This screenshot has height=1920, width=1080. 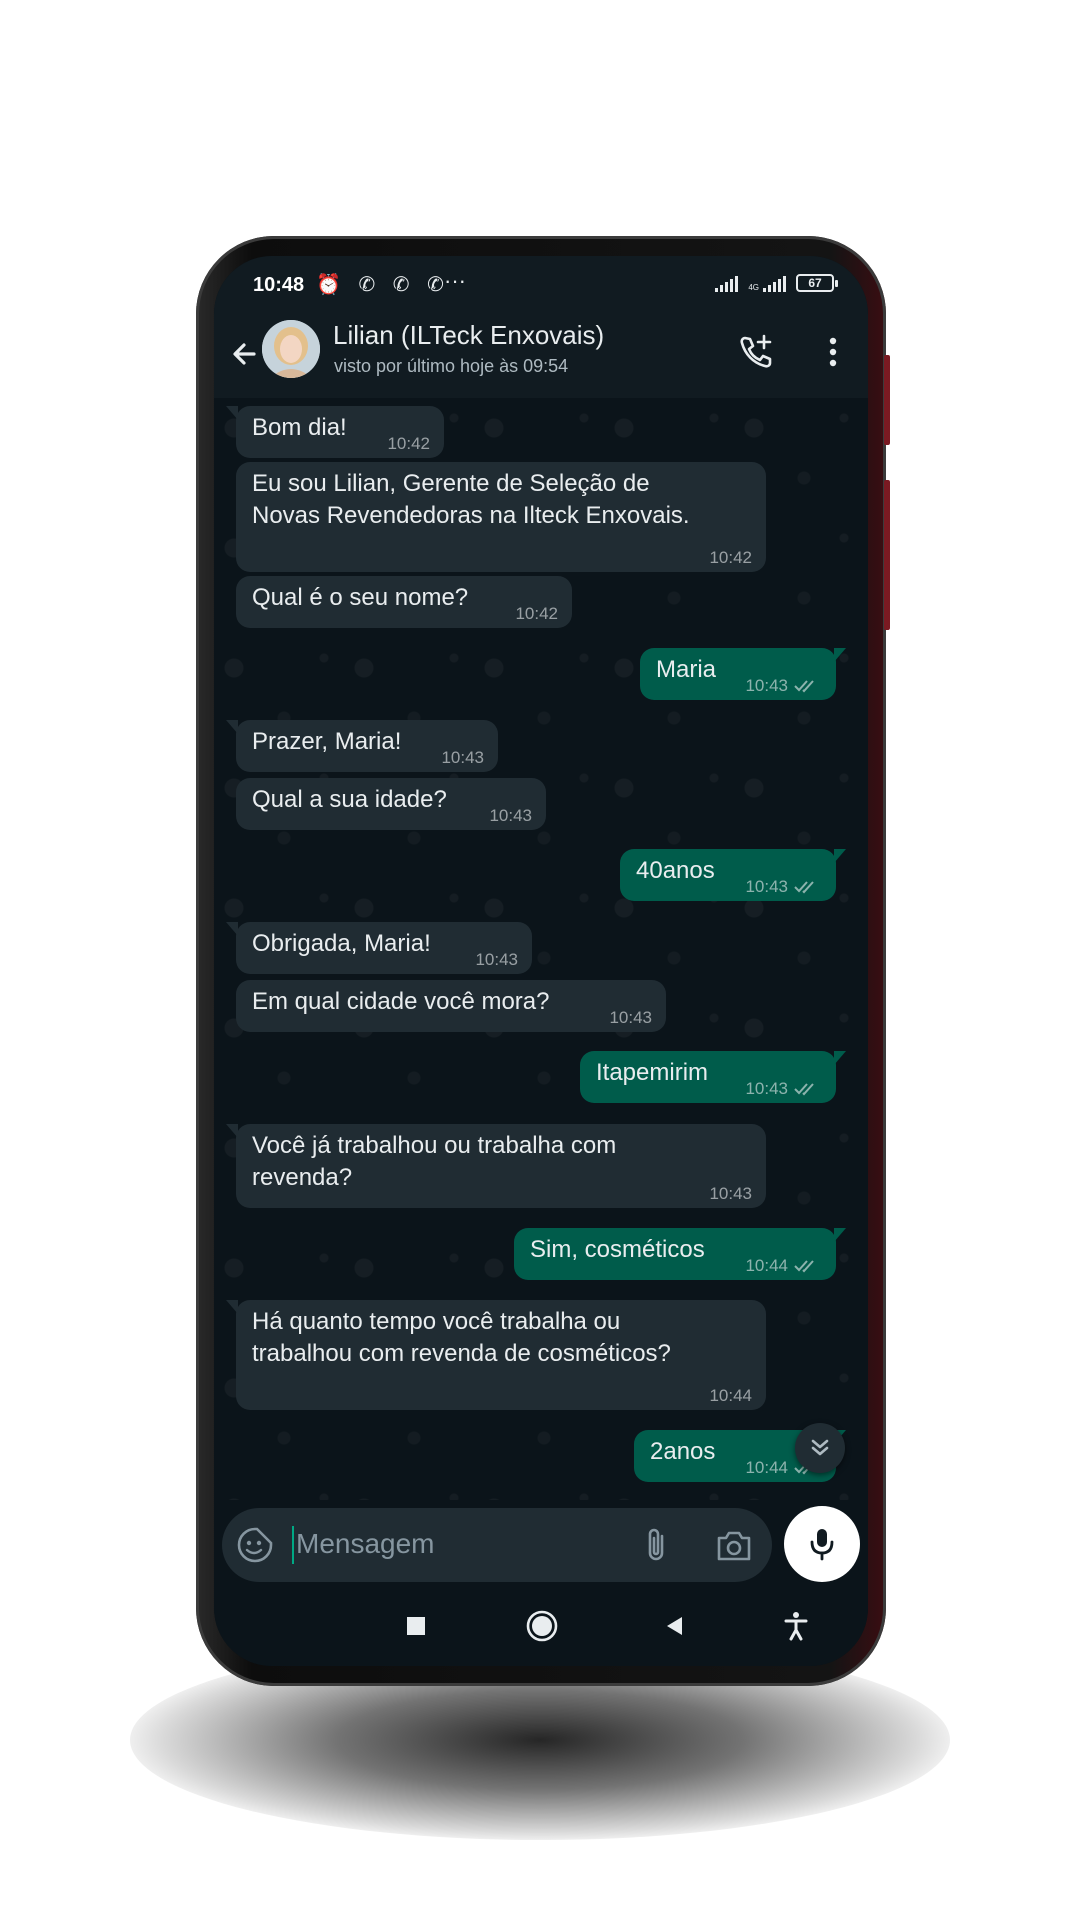 I want to click on status-right: 4G 67, so click(x=776, y=283).